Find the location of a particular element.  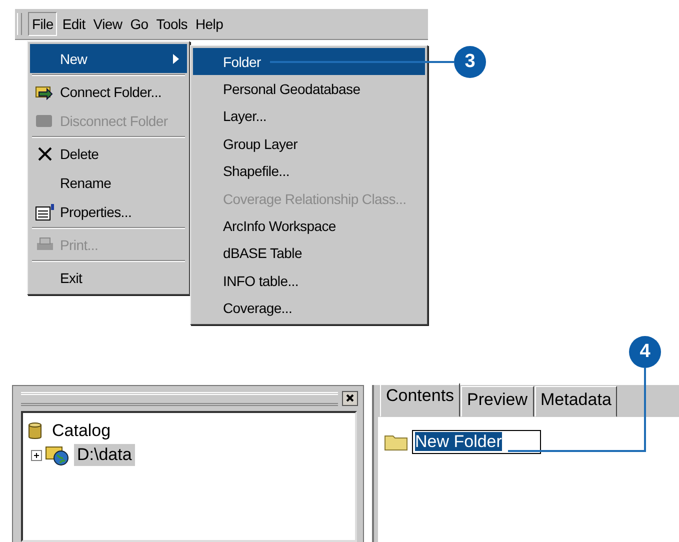

menu-item: Tools is located at coordinates (171, 24).